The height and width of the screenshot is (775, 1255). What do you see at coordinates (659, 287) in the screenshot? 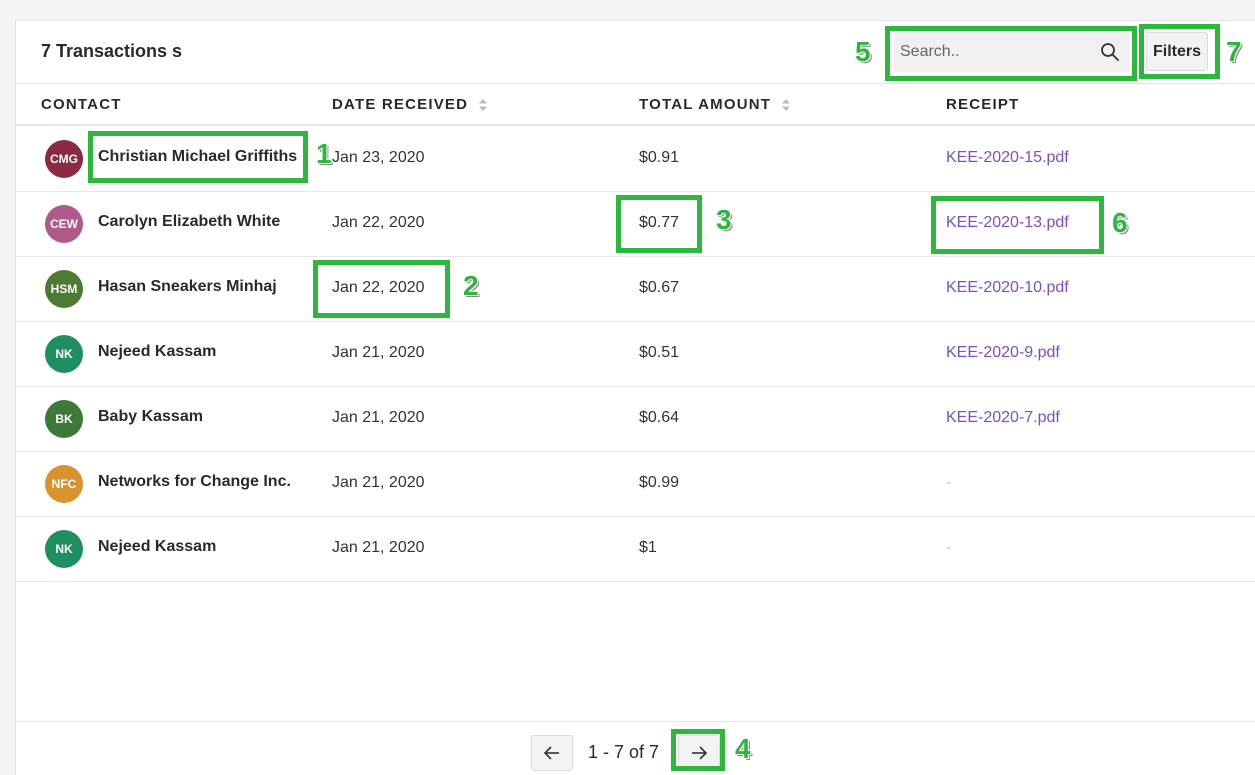
I see `total-amount: $0.67` at bounding box center [659, 287].